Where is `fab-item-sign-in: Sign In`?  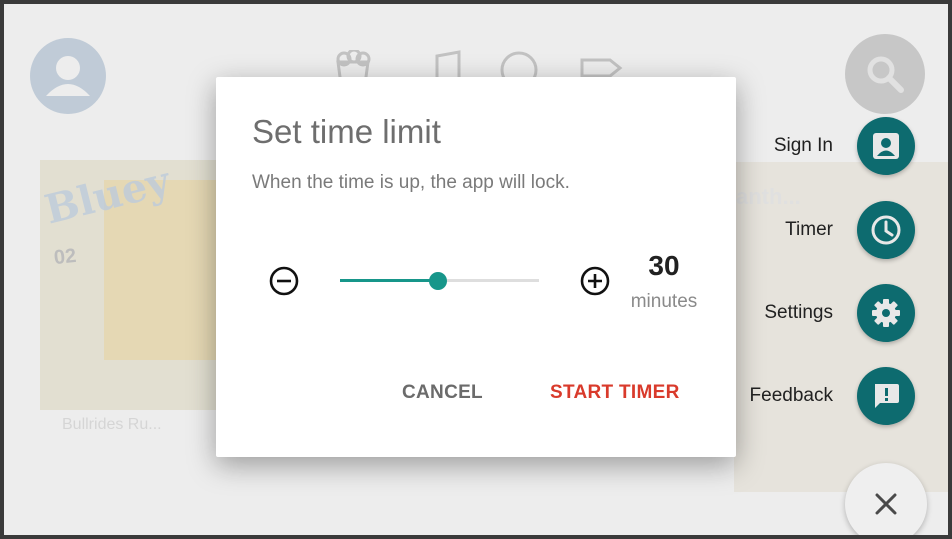
fab-item-sign-in: Sign In is located at coordinates (844, 146).